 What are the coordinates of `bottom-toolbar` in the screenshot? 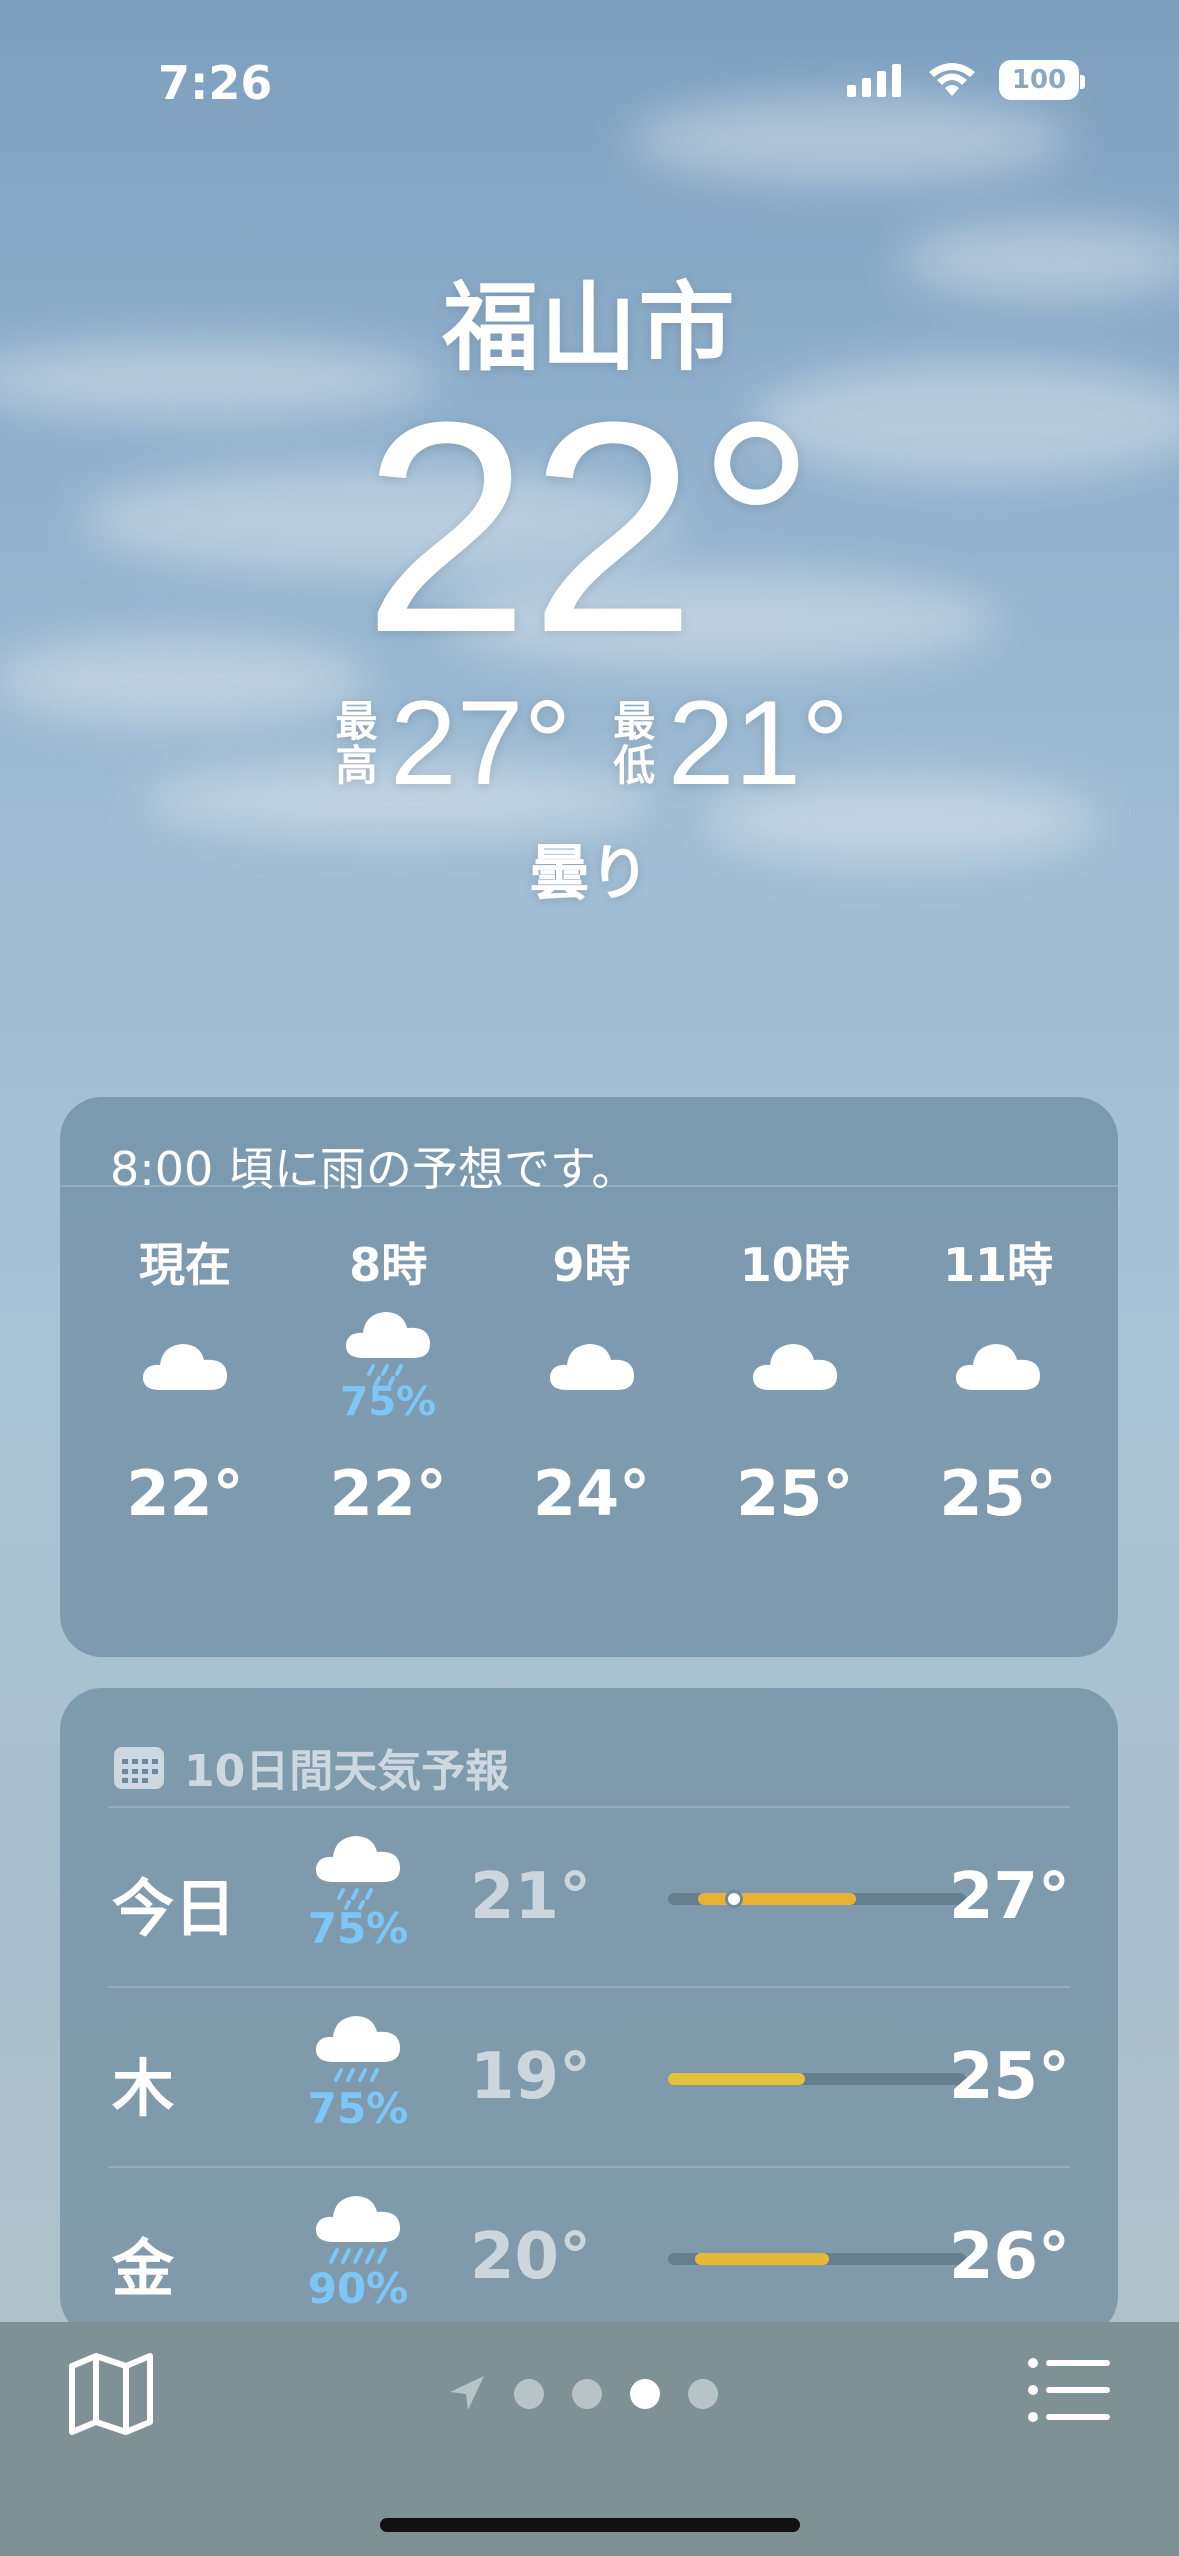 It's located at (589, 2439).